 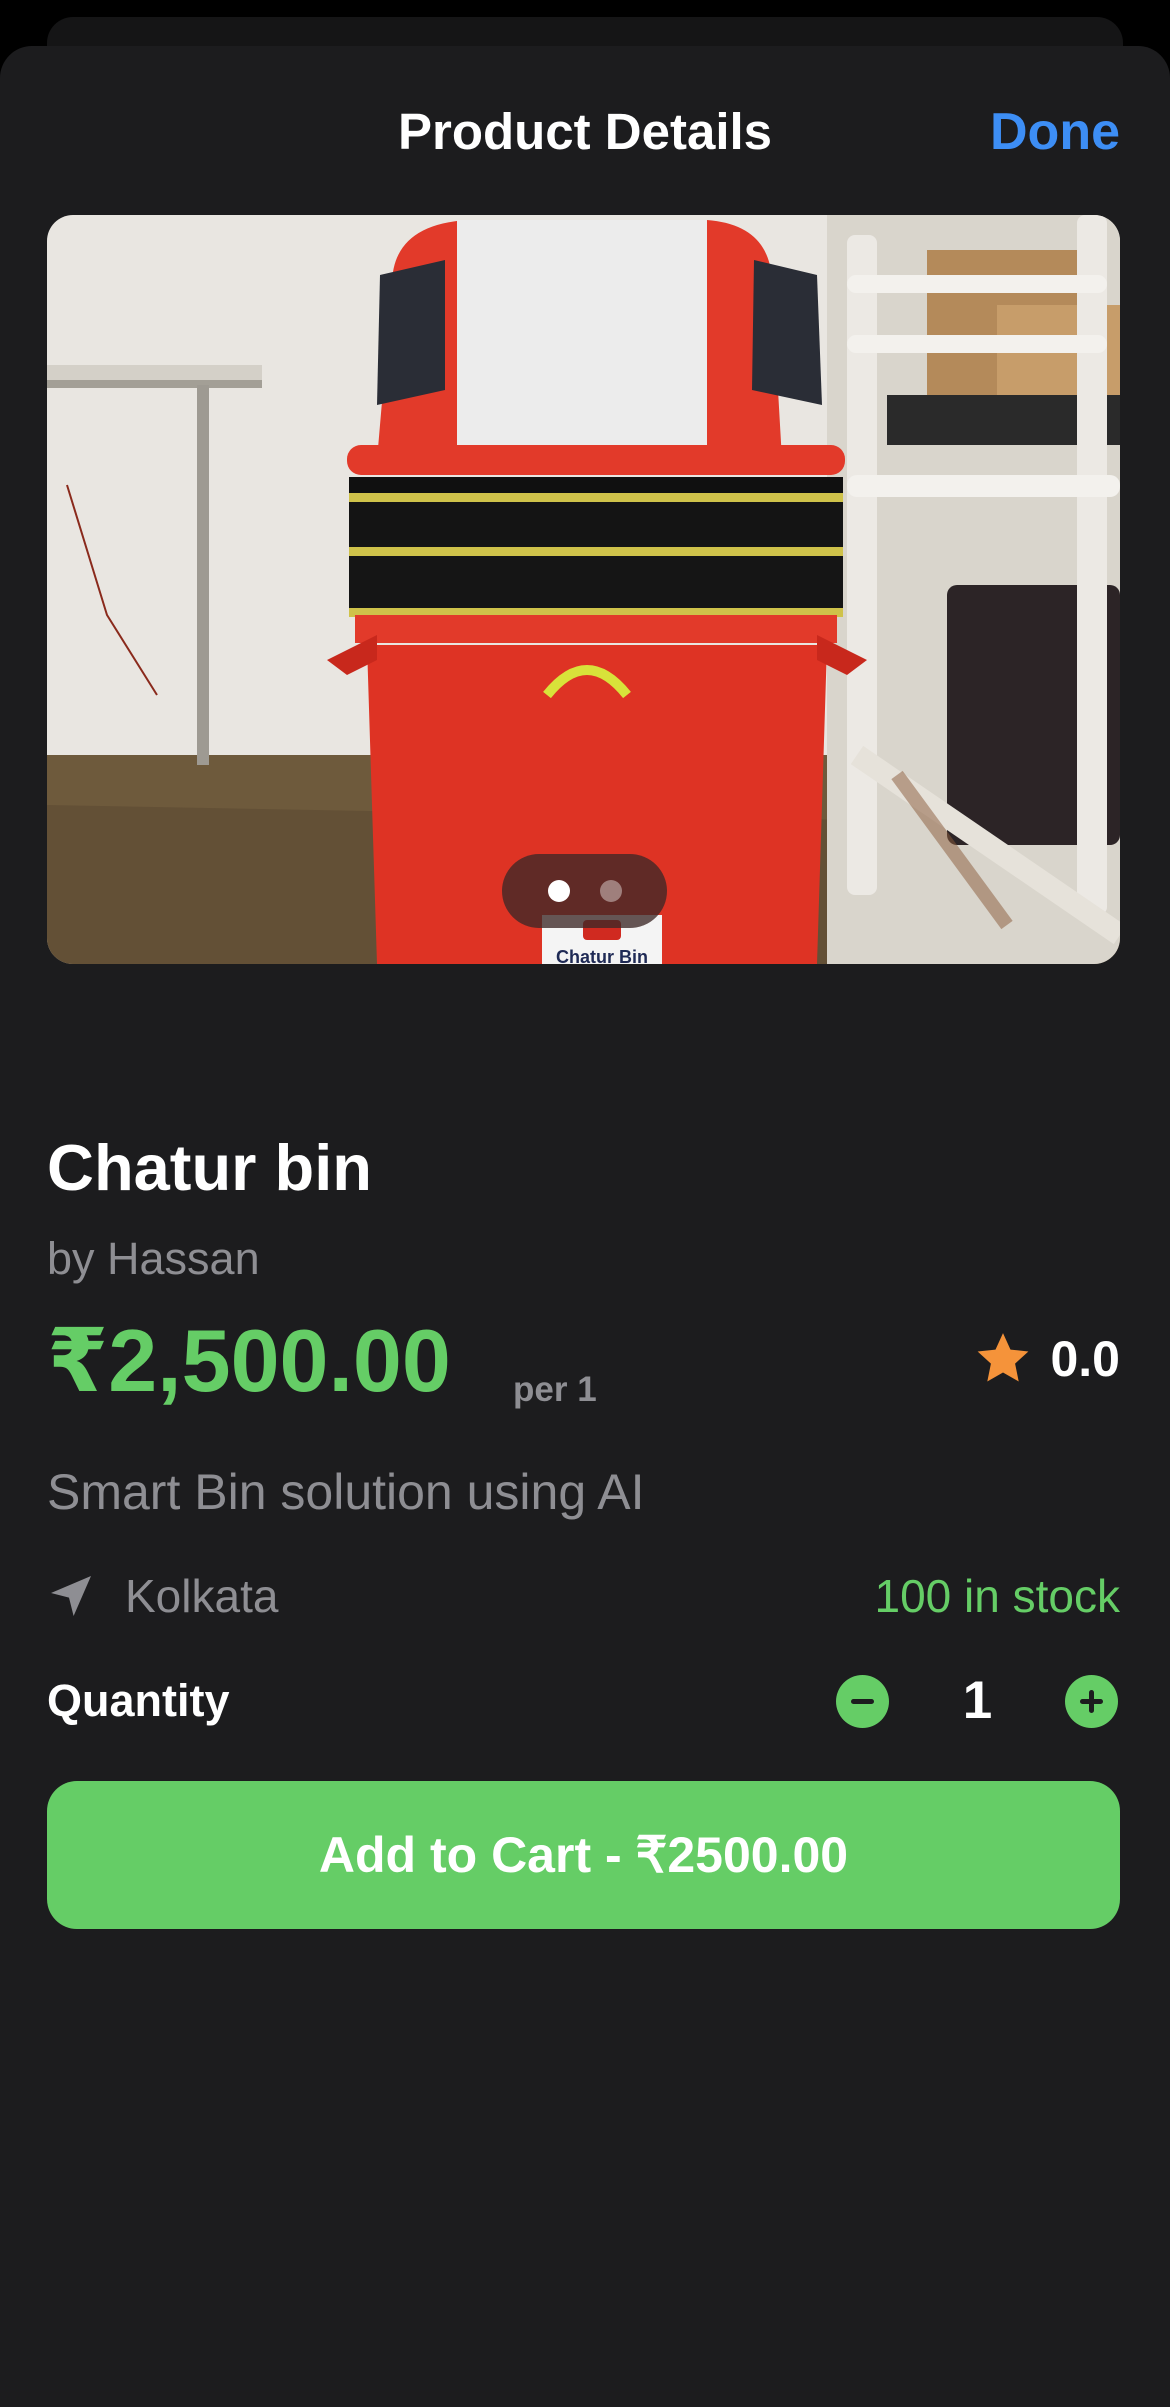 I want to click on increase-quantity-button, so click(x=1091, y=1701).